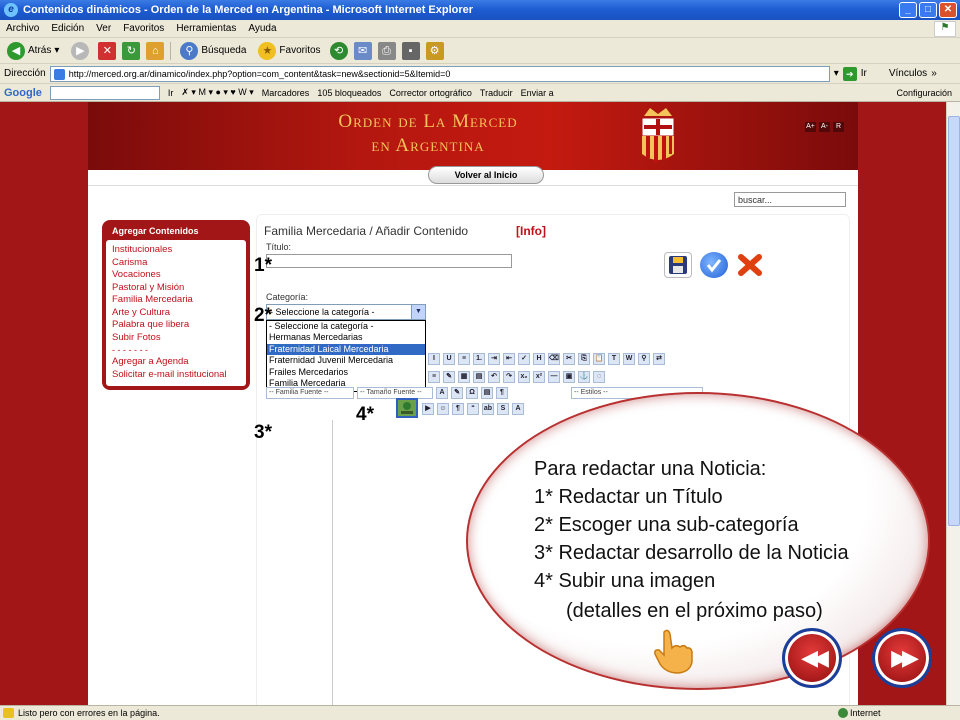 The image size is (960, 720). I want to click on minimize-button: _, so click(908, 10).